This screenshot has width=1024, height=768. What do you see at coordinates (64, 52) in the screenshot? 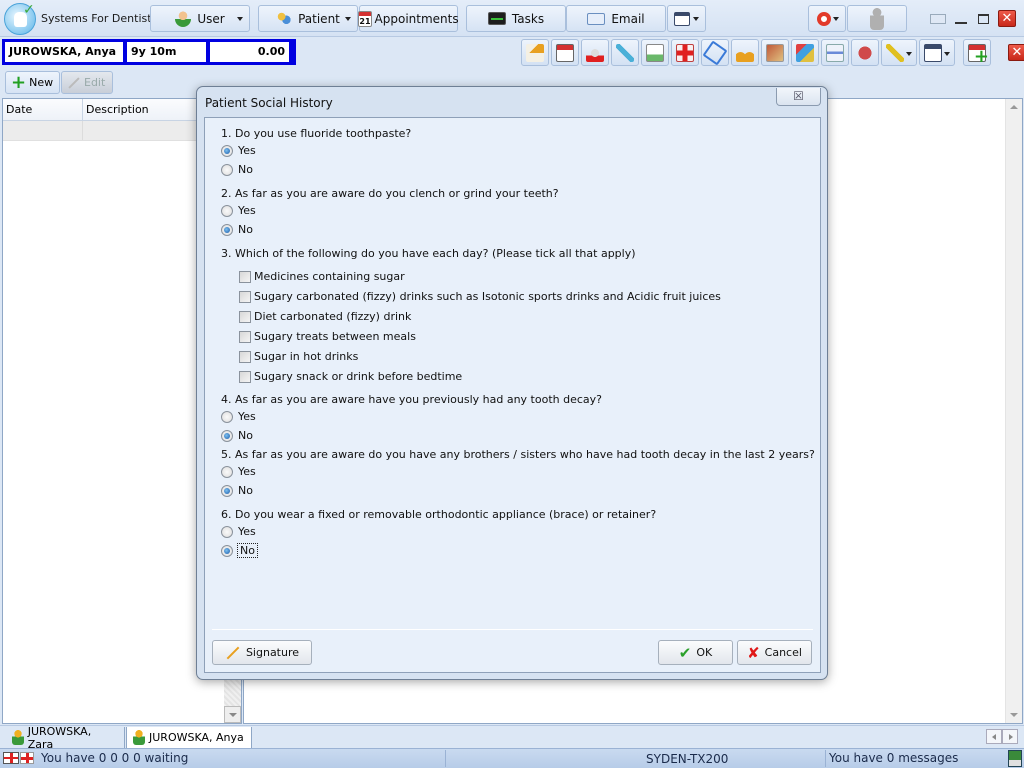
I see `patient-name: JUROWSKA, Anya` at bounding box center [64, 52].